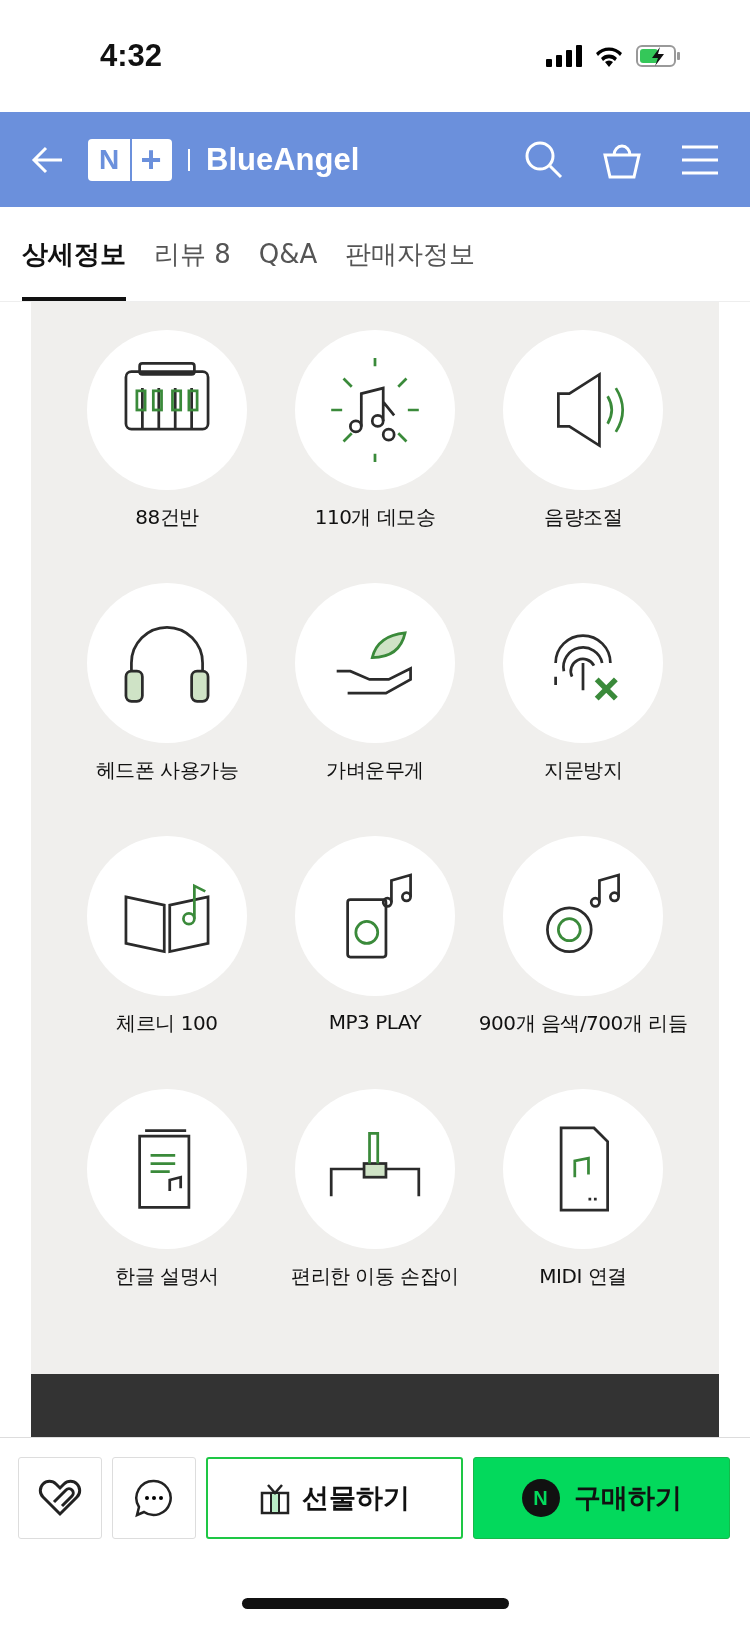 Image resolution: width=750 pixels, height=1626 pixels. I want to click on feature-label: 편리한 이동 손잡이, so click(375, 1276).